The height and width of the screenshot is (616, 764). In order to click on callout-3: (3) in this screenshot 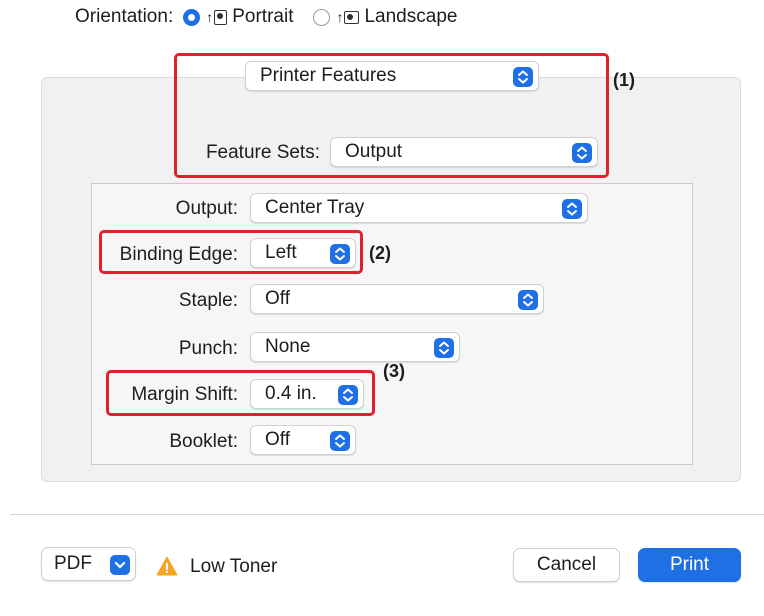, I will do `click(394, 371)`.